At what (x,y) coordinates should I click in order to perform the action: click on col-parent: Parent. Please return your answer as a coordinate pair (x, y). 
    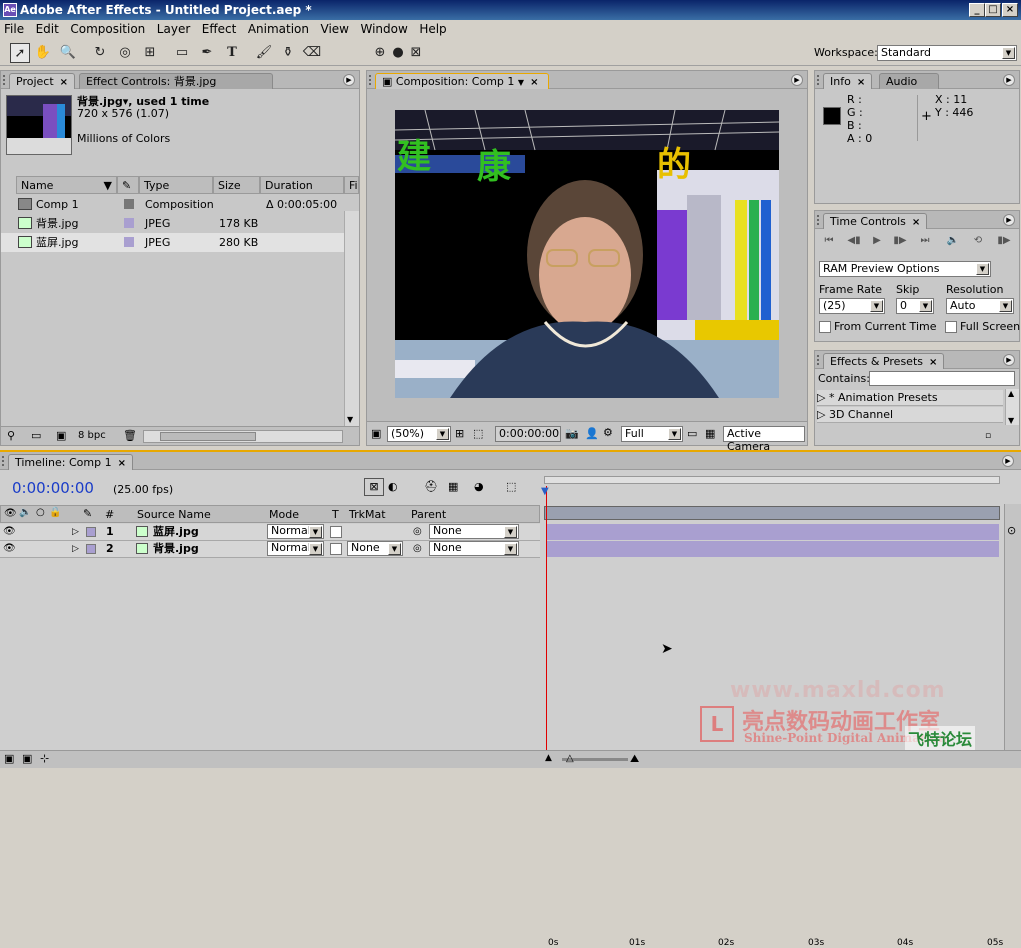
    Looking at the image, I should click on (428, 514).